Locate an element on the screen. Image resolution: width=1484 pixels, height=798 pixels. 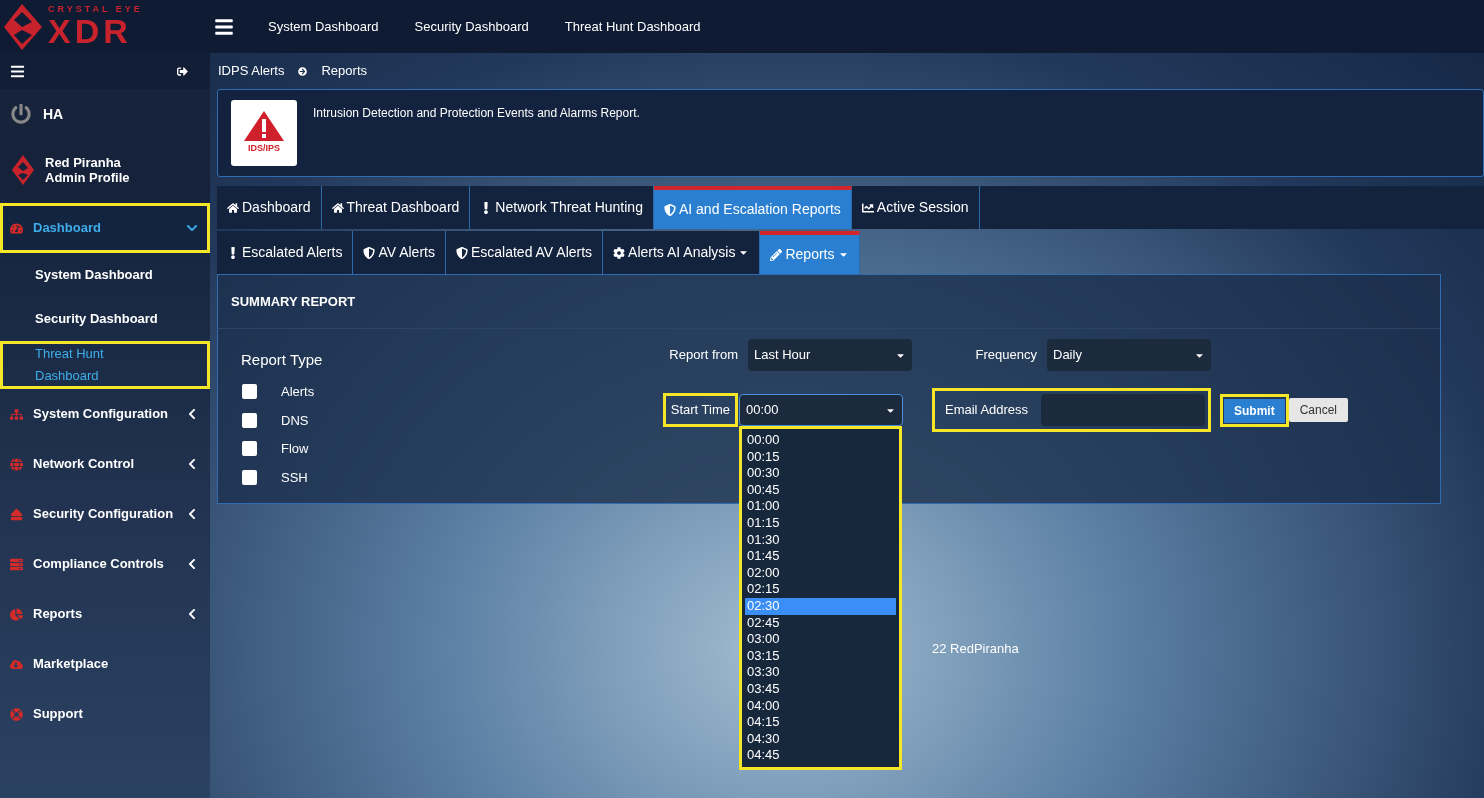
sidebar-subitem: Security Dashboard is located at coordinates (105, 319).